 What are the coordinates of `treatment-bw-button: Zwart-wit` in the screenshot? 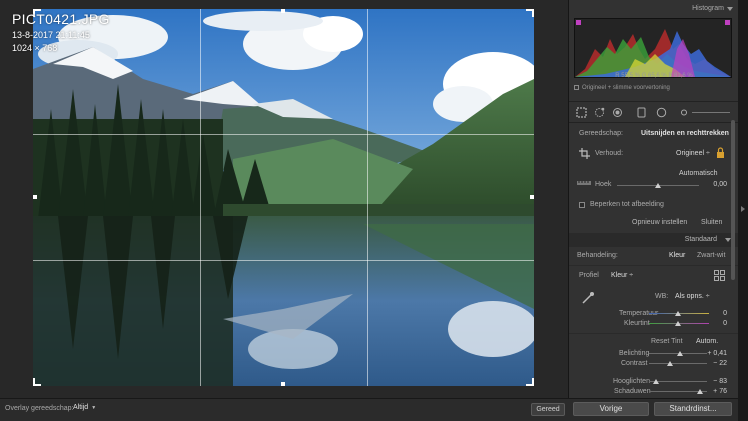 It's located at (711, 255).